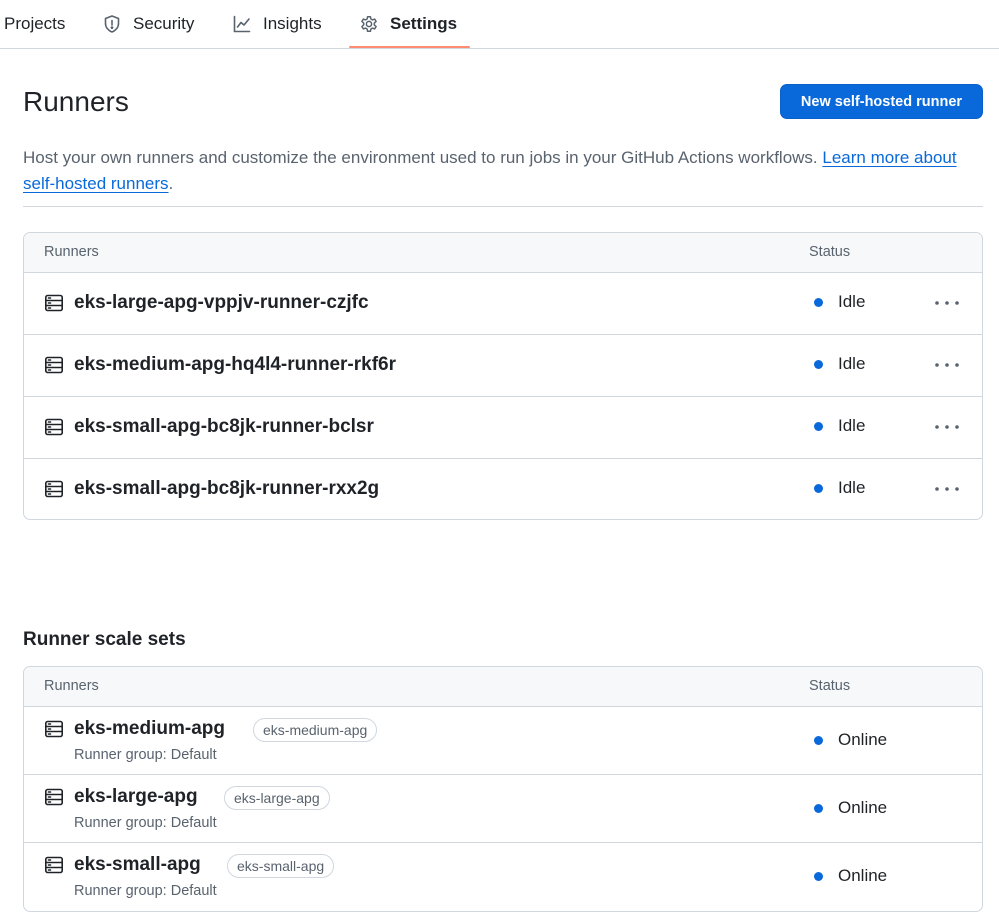 This screenshot has width=999, height=920. I want to click on scale-sets-title: Runner scale sets, so click(104, 639).